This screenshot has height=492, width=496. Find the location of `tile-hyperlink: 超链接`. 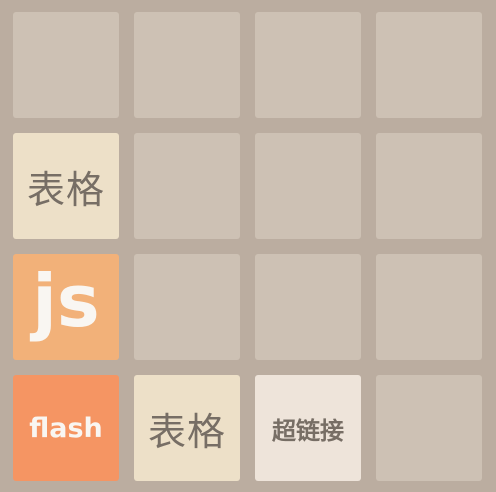

tile-hyperlink: 超链接 is located at coordinates (308, 428).